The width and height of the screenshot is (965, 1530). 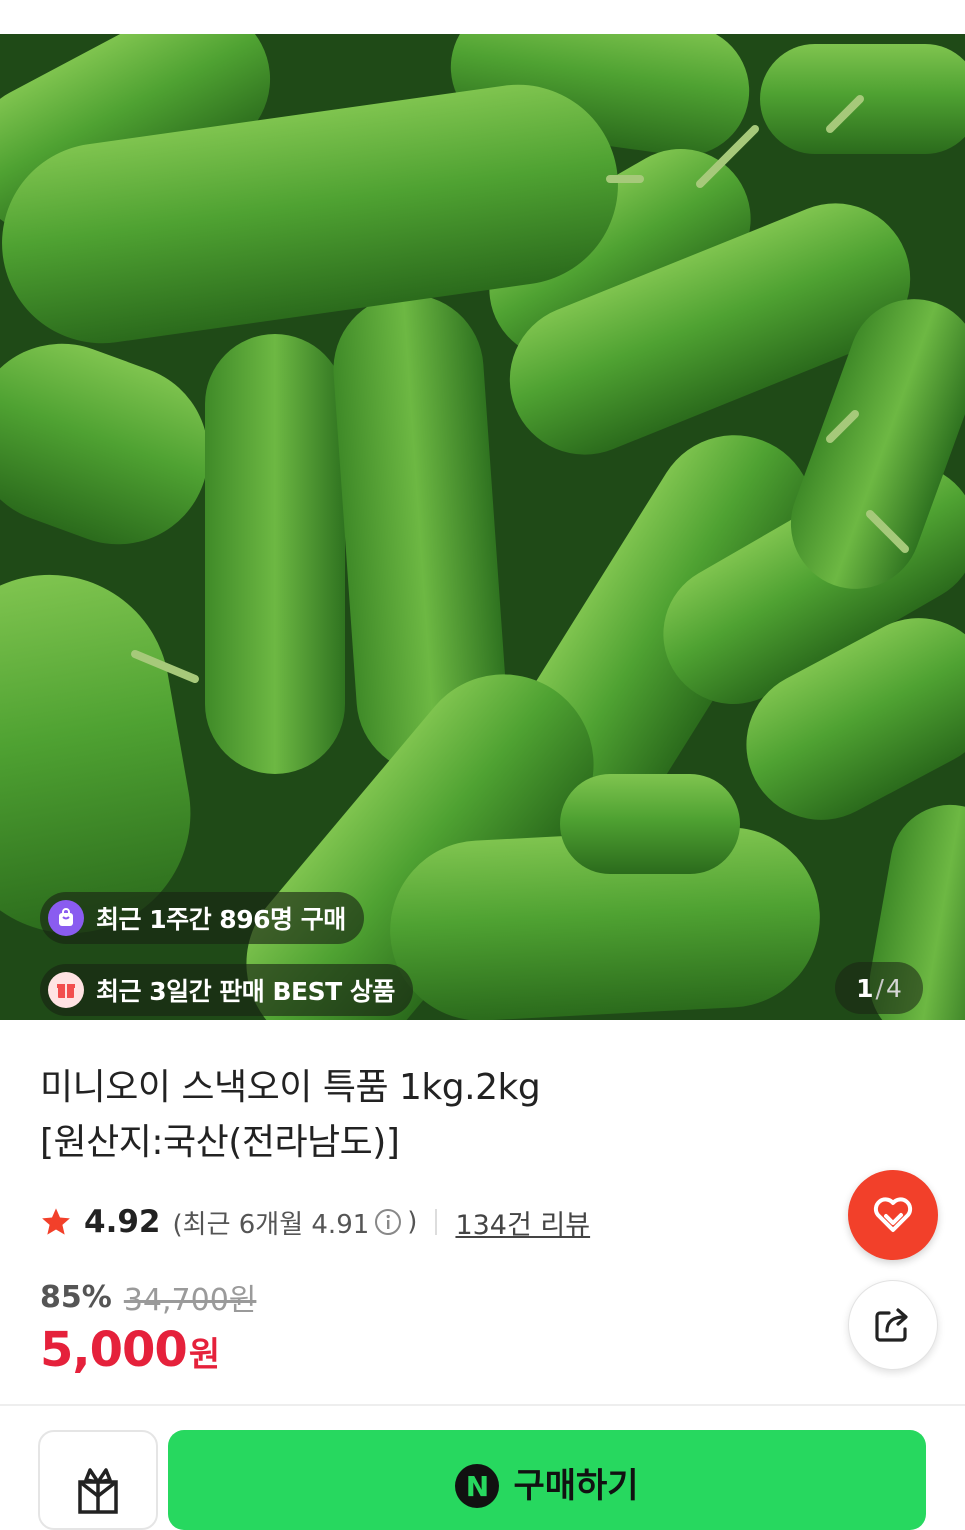 What do you see at coordinates (66, 918) in the screenshot?
I see `shopping-bag-icon` at bounding box center [66, 918].